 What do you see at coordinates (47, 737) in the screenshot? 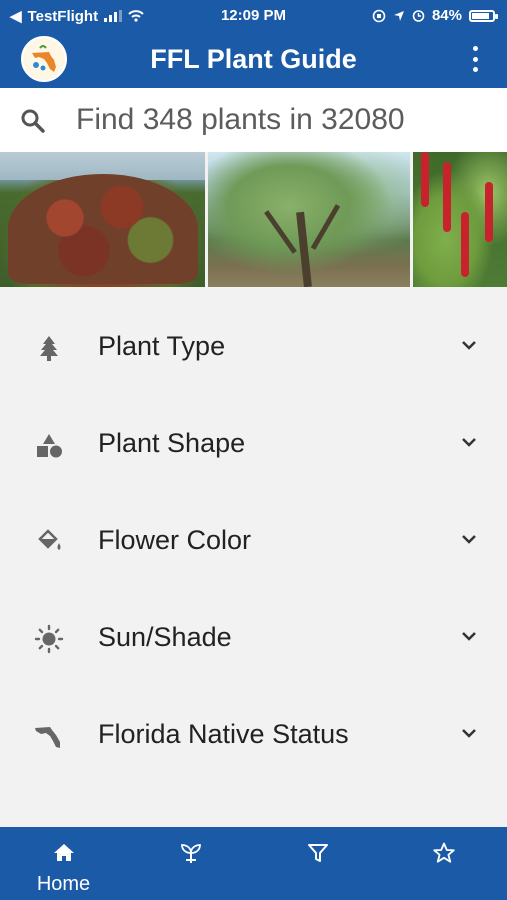
I see `florida-icon` at bounding box center [47, 737].